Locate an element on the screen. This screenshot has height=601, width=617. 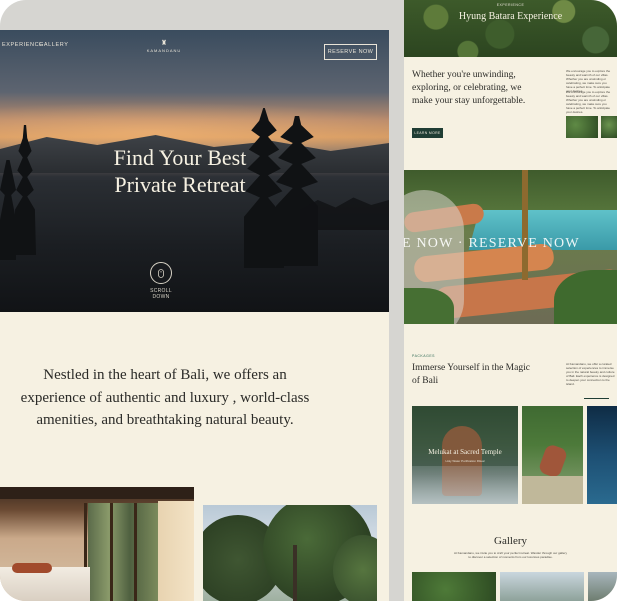
temple-left-small-silhouette is located at coordinates (8, 210).